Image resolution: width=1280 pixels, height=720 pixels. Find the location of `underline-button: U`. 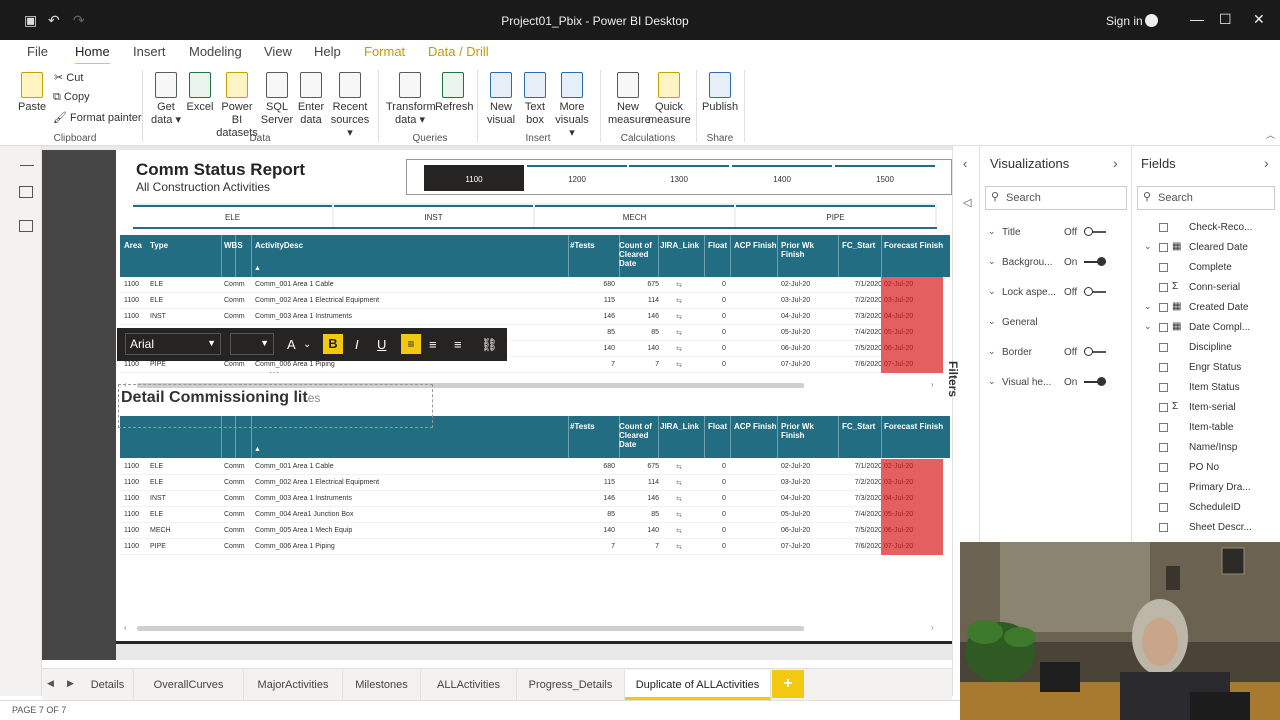

underline-button: U is located at coordinates (381, 344).